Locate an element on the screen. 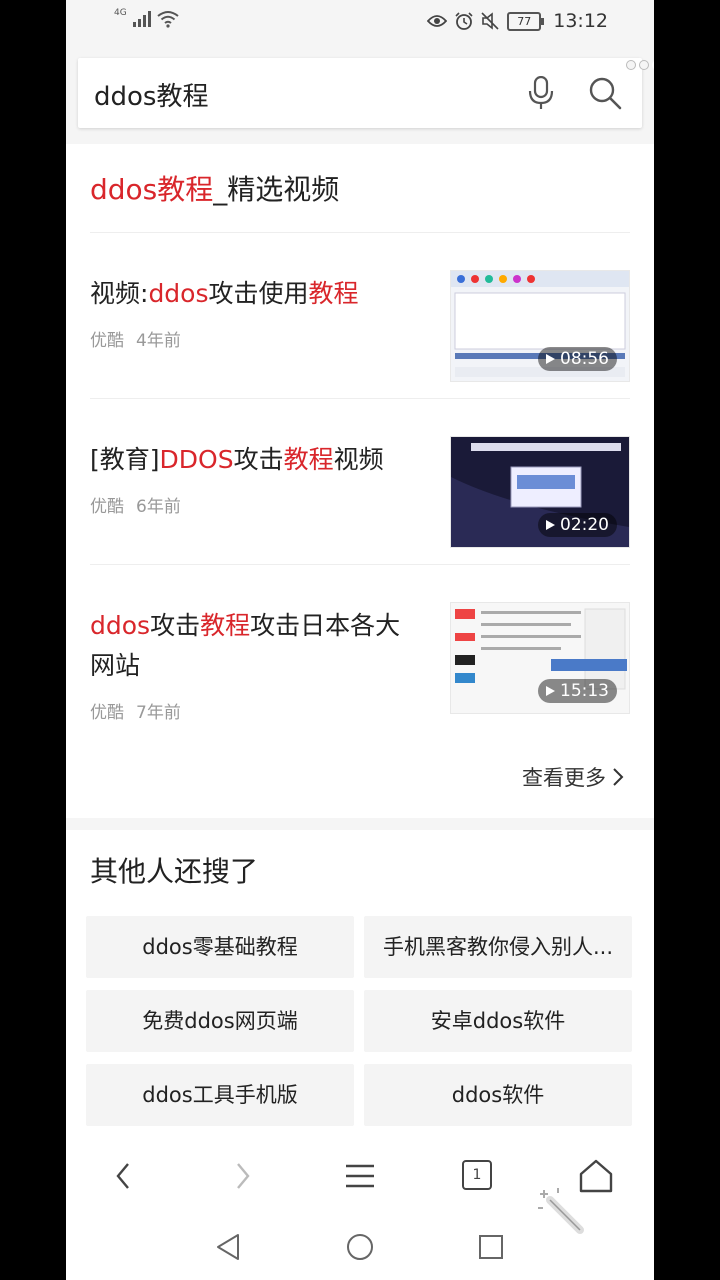 This screenshot has width=720, height=1280. duration-text: 15:13 is located at coordinates (584, 691).